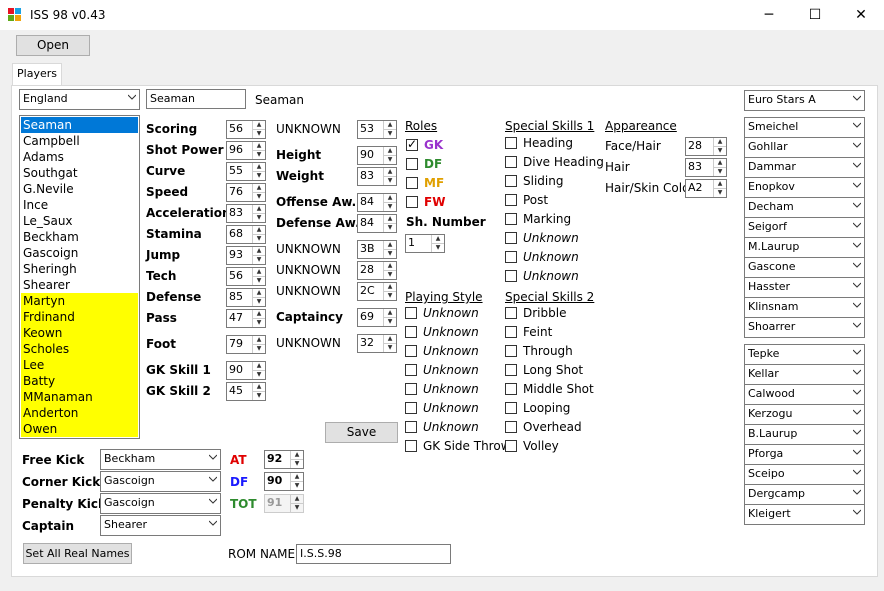 This screenshot has width=884, height=591. I want to click on stat2-spinner: 28 ▲ ▼, so click(377, 270).